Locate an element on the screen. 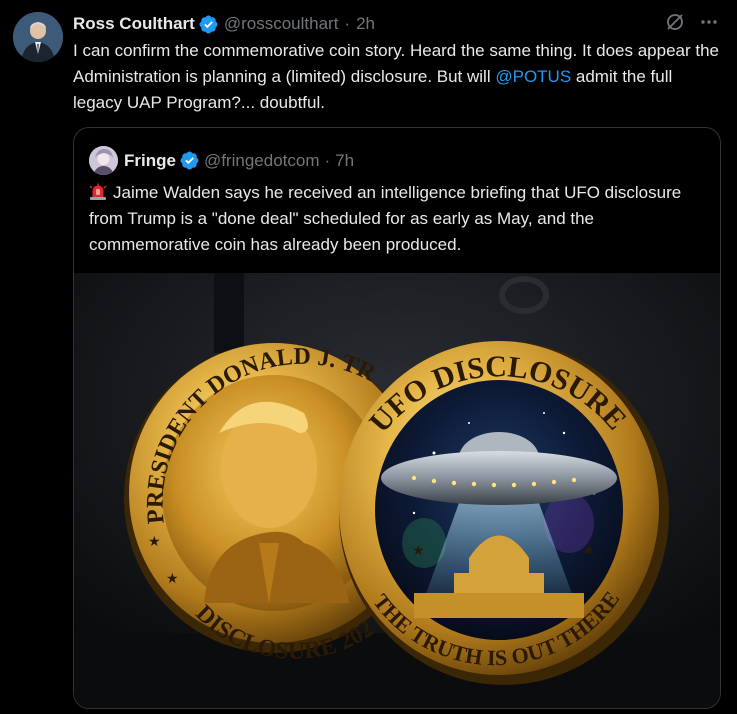  quoted-timestamp: 7h is located at coordinates (344, 161).